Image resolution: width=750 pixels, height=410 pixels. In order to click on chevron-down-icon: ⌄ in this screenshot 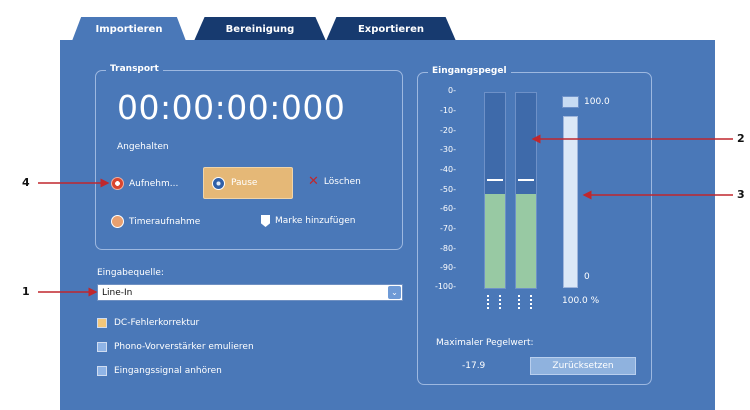, I will do `click(394, 292)`.